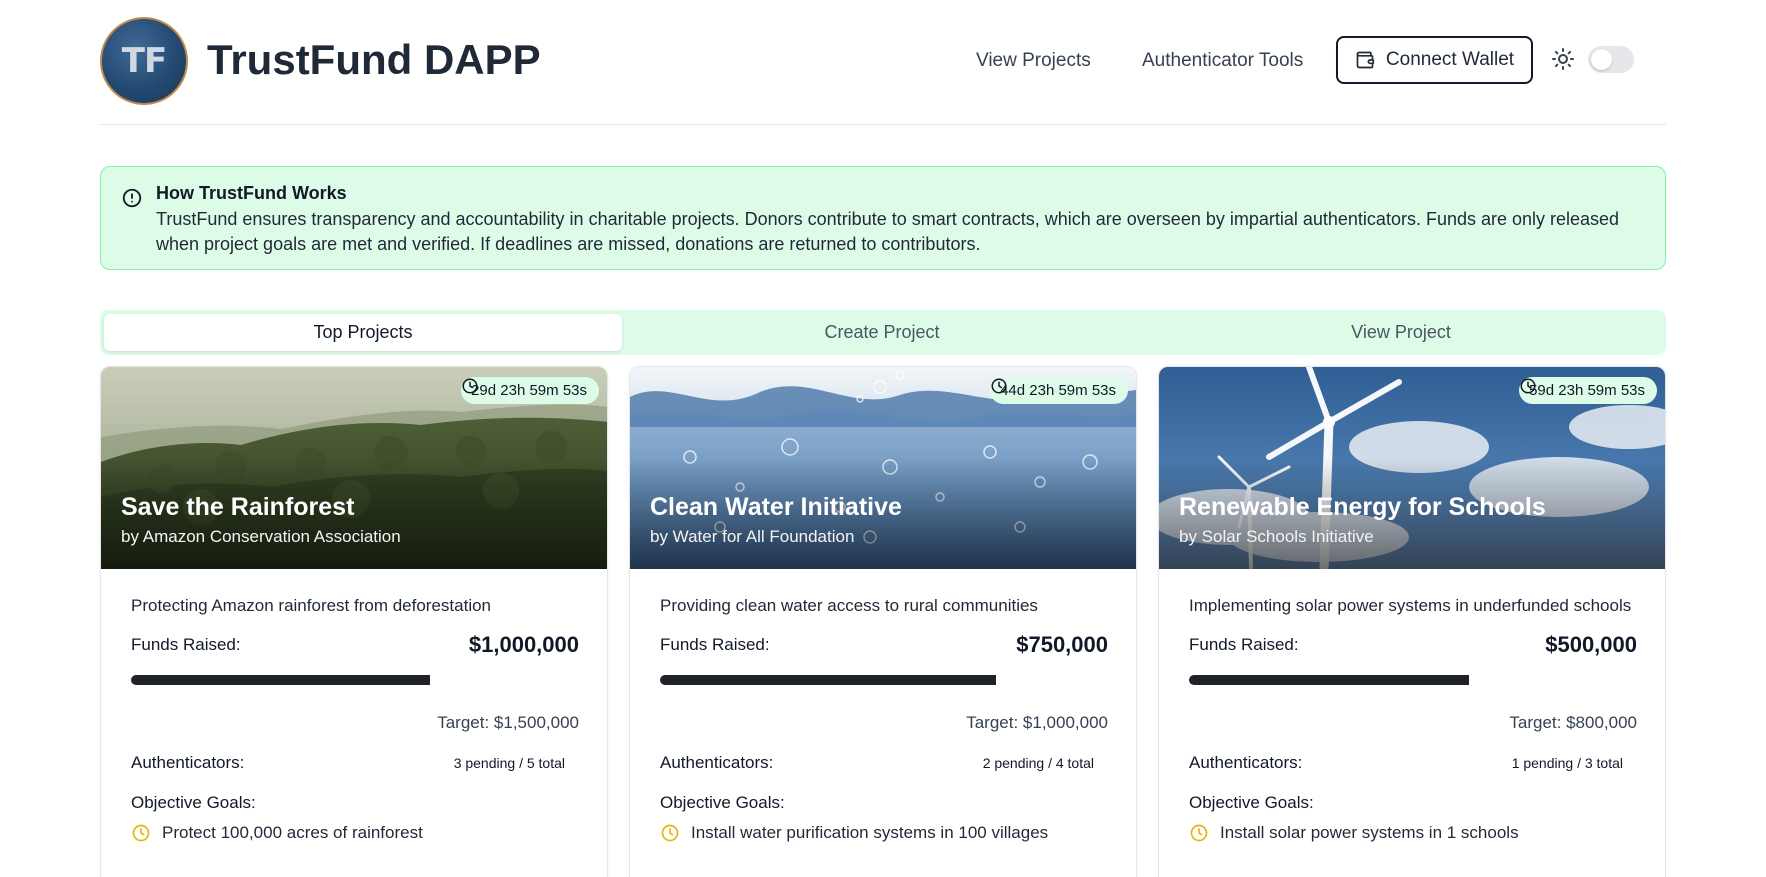 This screenshot has height=877, width=1766. I want to click on project-org: by Solar Schools Initiative, so click(1276, 536).